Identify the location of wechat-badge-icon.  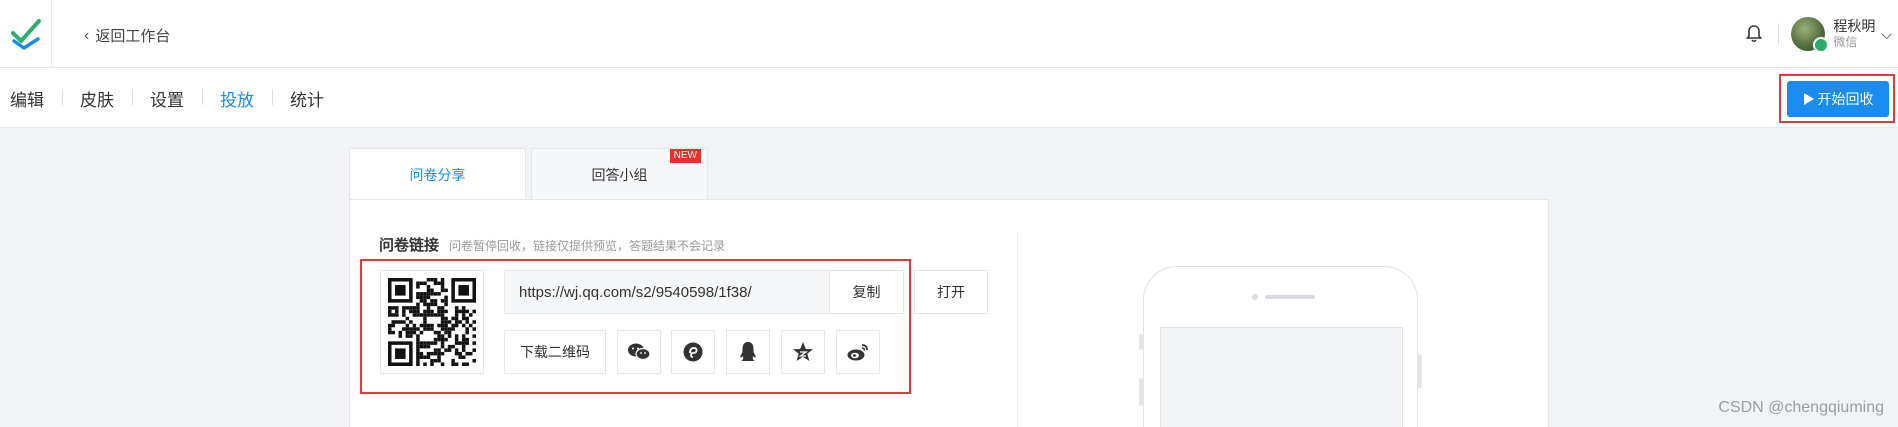
(1821, 45).